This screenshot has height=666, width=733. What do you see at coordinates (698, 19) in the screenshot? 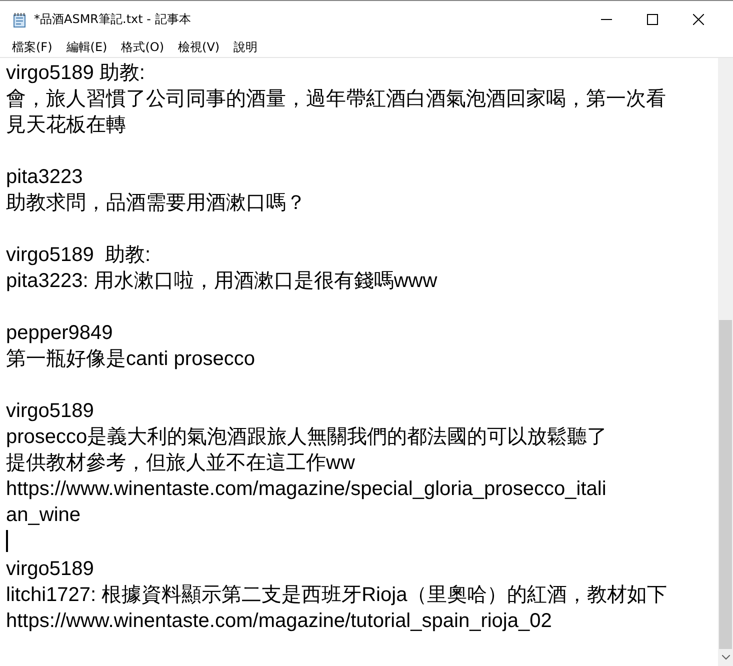
I see `close-icon` at bounding box center [698, 19].